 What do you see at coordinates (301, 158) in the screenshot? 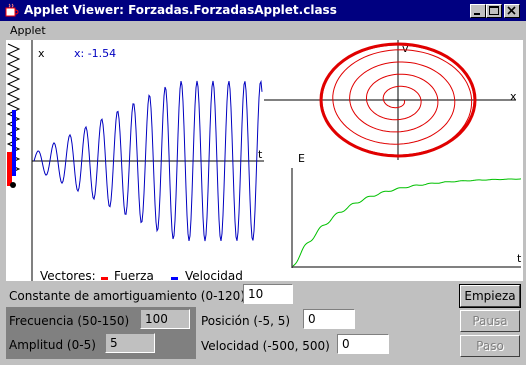
I see `energy-label: E` at bounding box center [301, 158].